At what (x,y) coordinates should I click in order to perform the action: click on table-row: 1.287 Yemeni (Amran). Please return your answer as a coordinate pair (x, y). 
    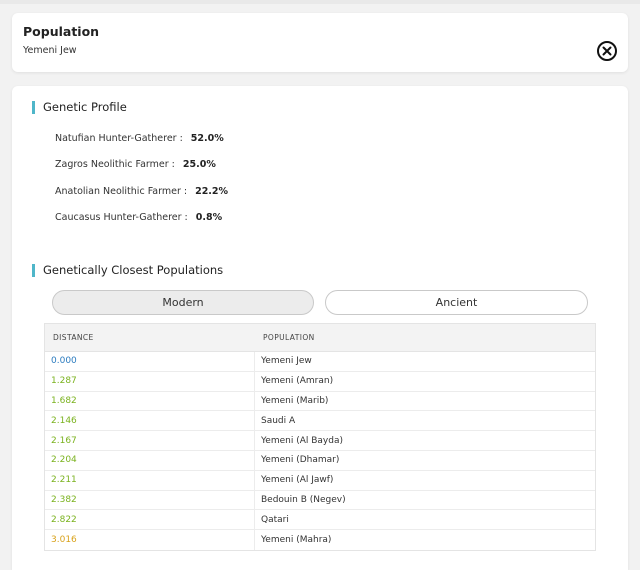
    Looking at the image, I should click on (320, 381).